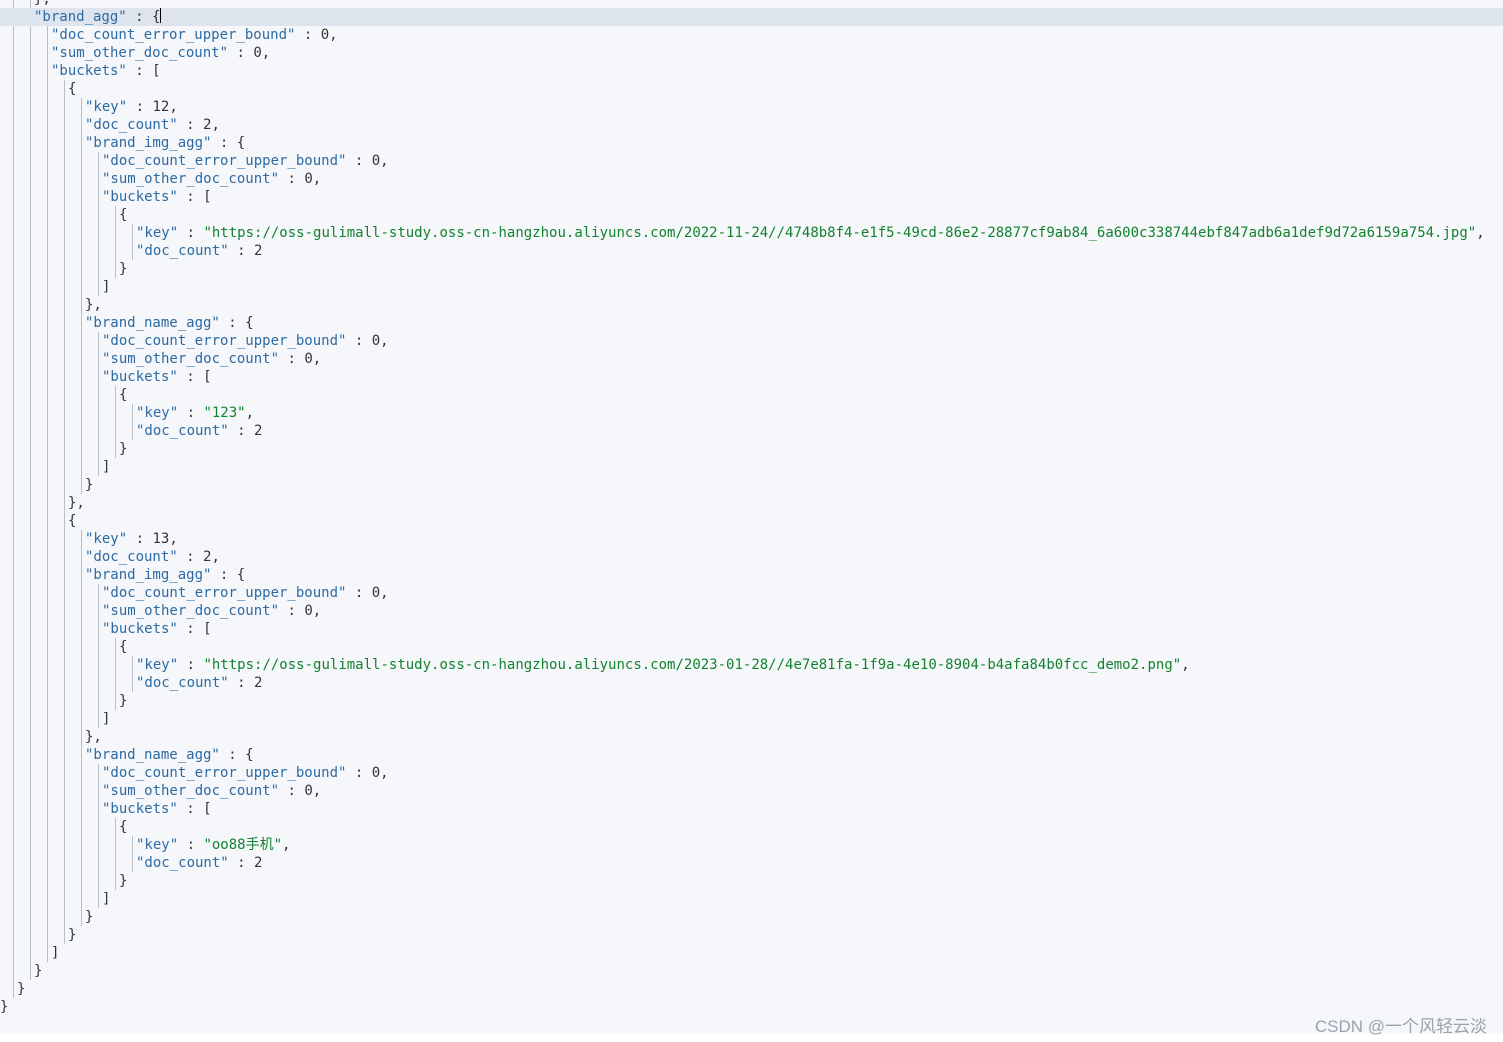  What do you see at coordinates (224, 413) in the screenshot?
I see `token-str: "123"` at bounding box center [224, 413].